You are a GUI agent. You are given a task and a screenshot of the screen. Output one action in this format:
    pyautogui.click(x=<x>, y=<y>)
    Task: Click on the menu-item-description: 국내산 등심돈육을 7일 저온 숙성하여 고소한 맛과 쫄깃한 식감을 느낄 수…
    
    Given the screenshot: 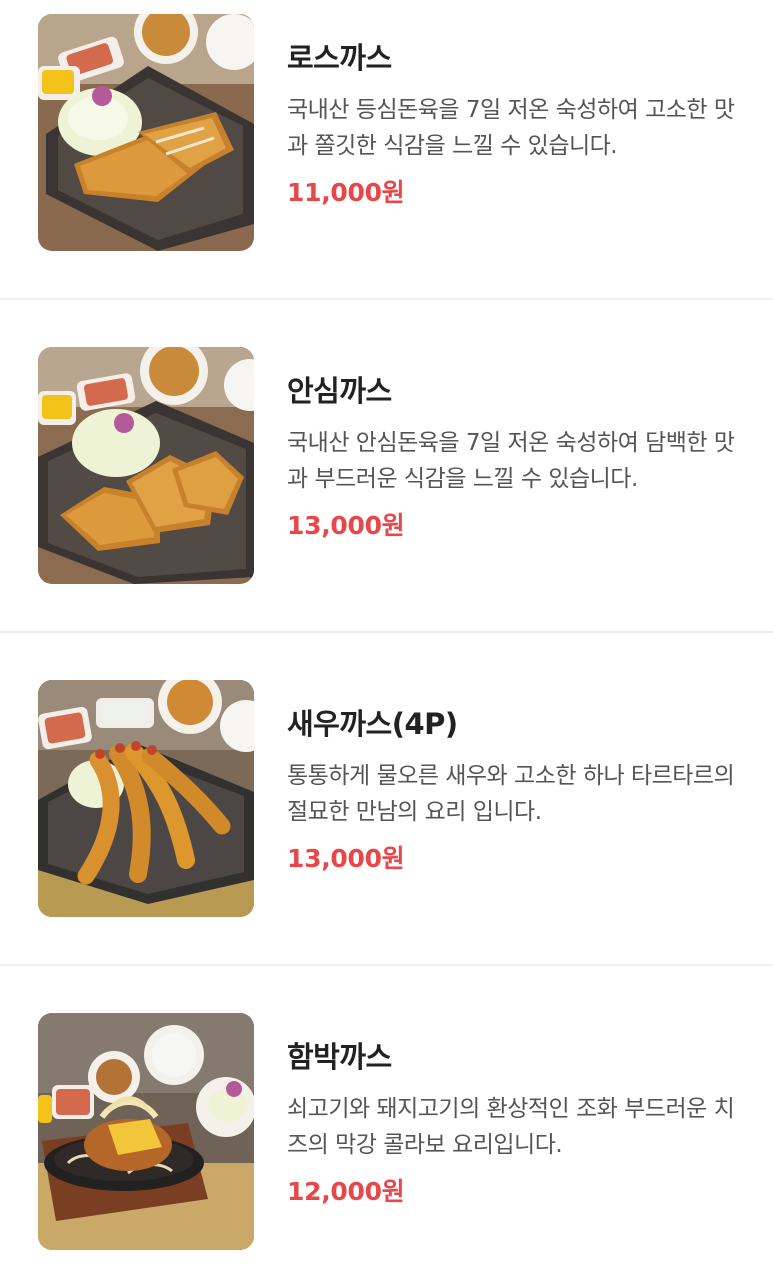 What is the action you would take?
    pyautogui.click(x=511, y=128)
    